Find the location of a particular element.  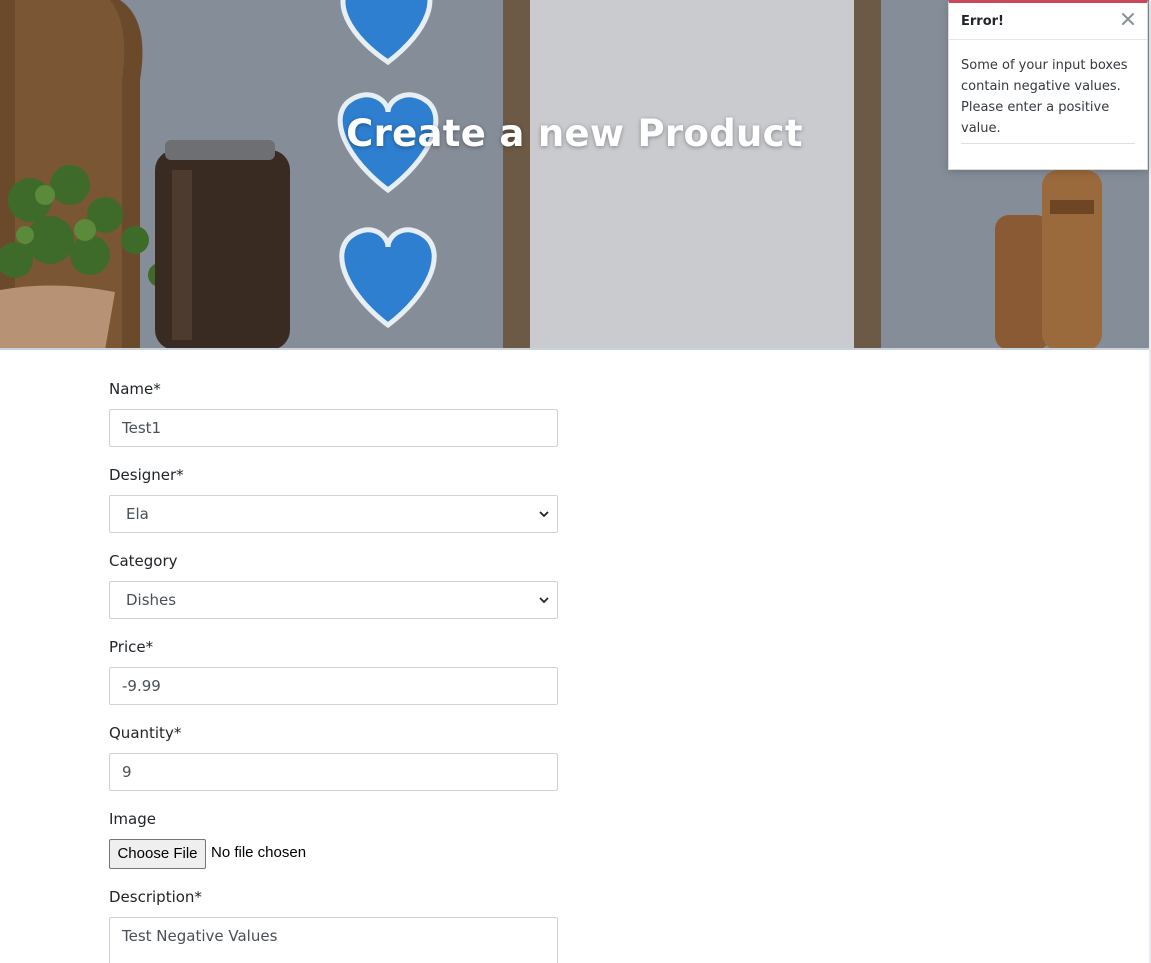

toast-title: Error! is located at coordinates (982, 21).